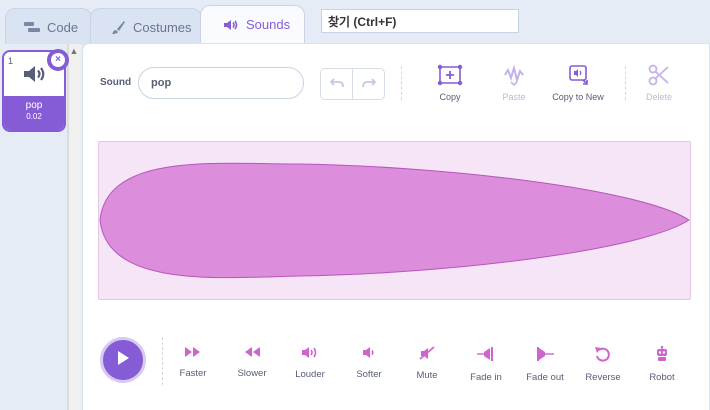  Describe the element at coordinates (603, 356) in the screenshot. I see `reverse-icon` at that location.